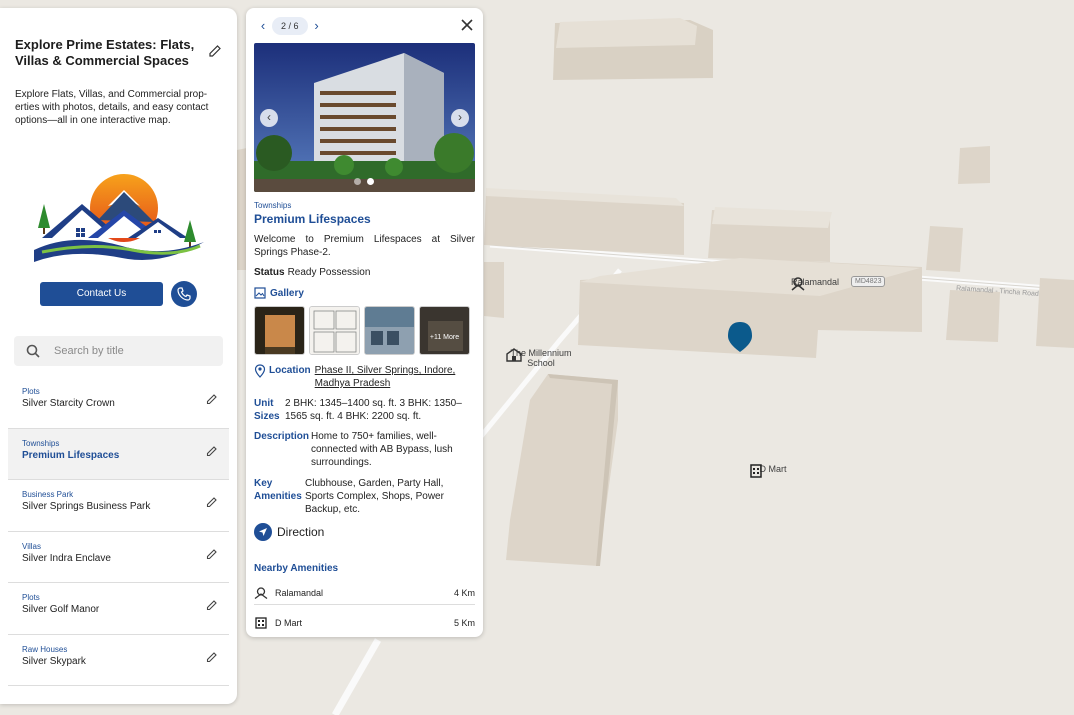 The height and width of the screenshot is (715, 1074). I want to click on amenity-name: Ralamandal, so click(299, 592).